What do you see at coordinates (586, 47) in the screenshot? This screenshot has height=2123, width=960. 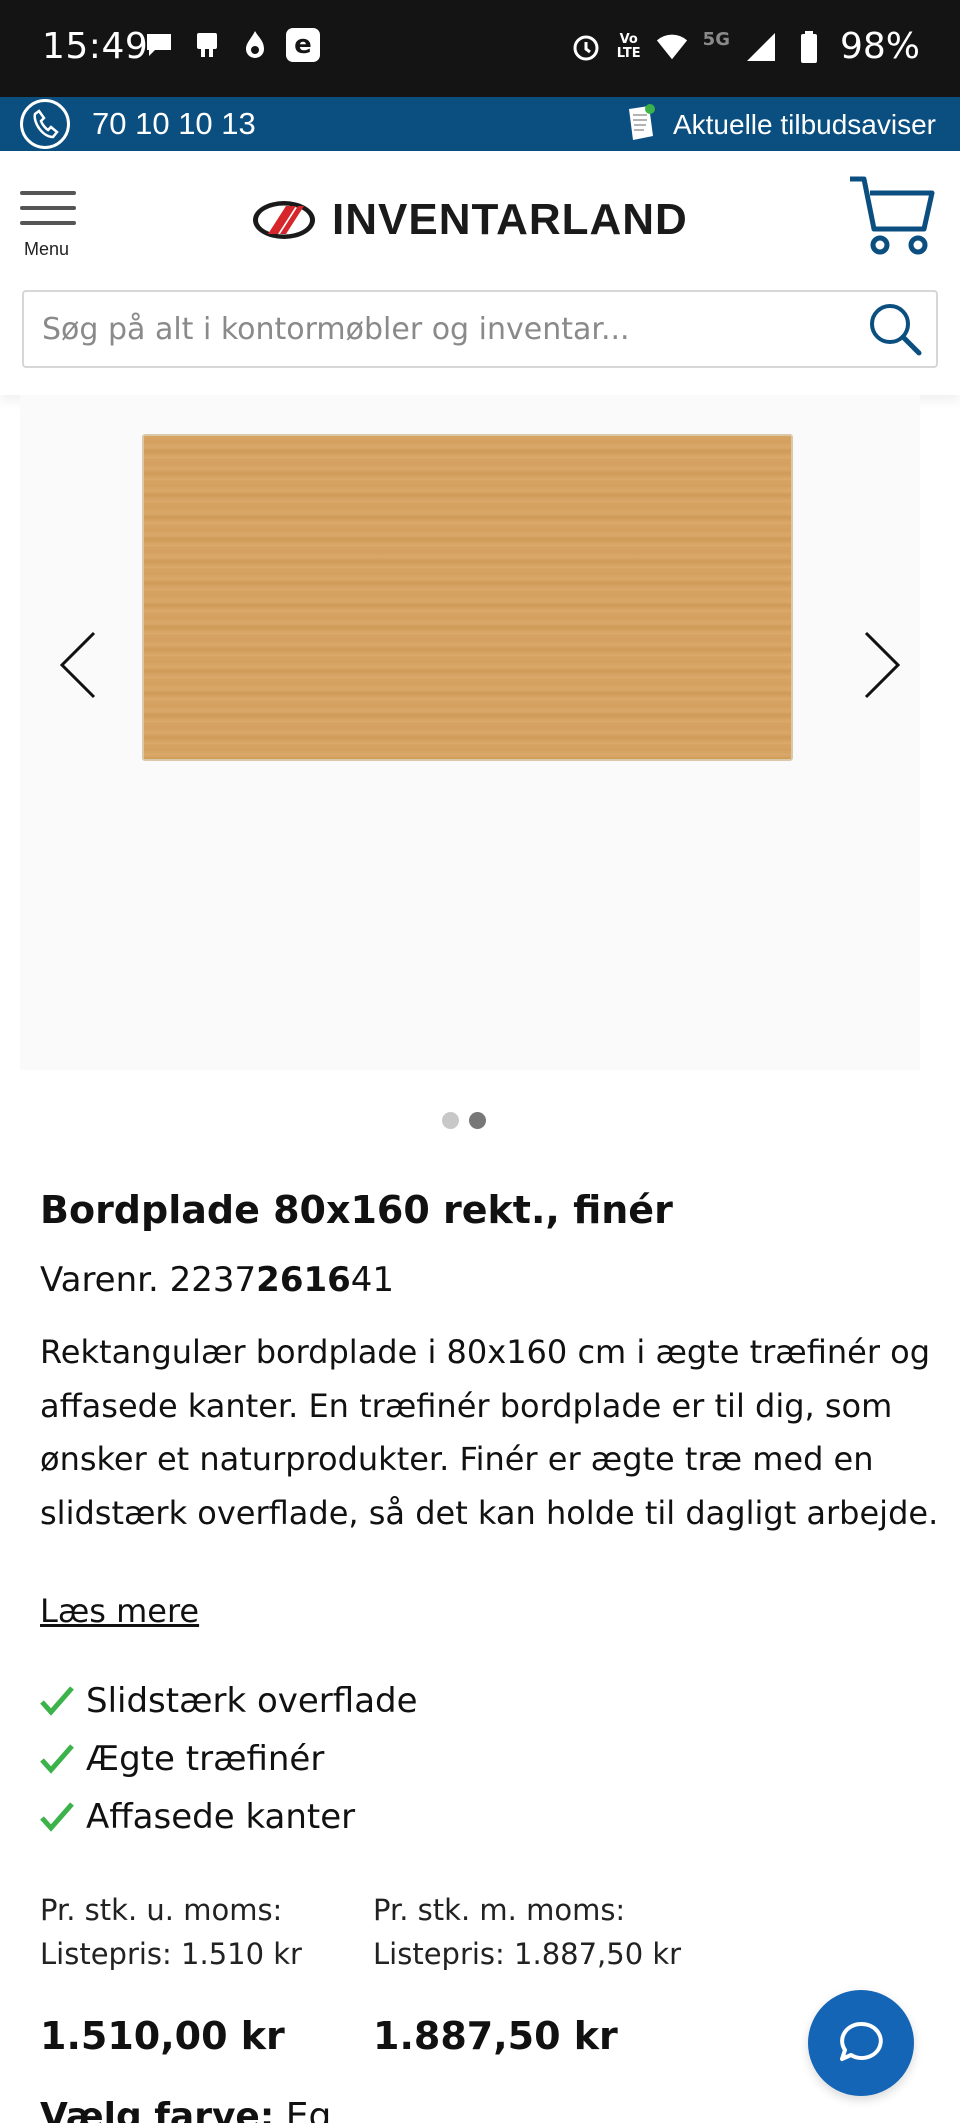 I see `alarm-icon` at bounding box center [586, 47].